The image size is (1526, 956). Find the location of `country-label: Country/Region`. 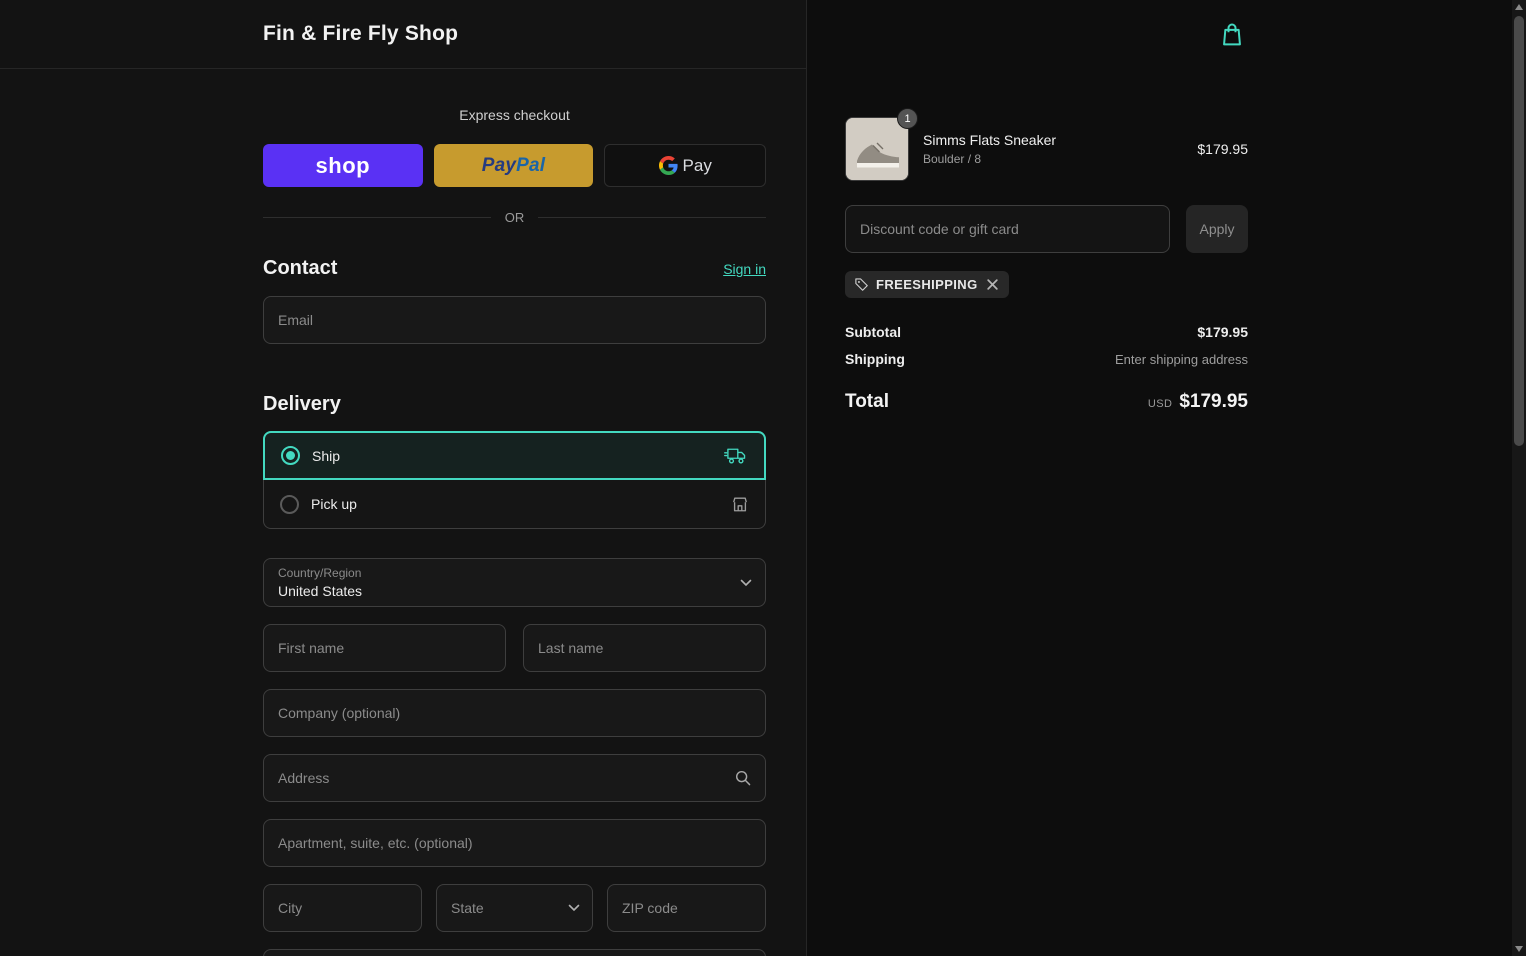

country-label: Country/Region is located at coordinates (320, 573).